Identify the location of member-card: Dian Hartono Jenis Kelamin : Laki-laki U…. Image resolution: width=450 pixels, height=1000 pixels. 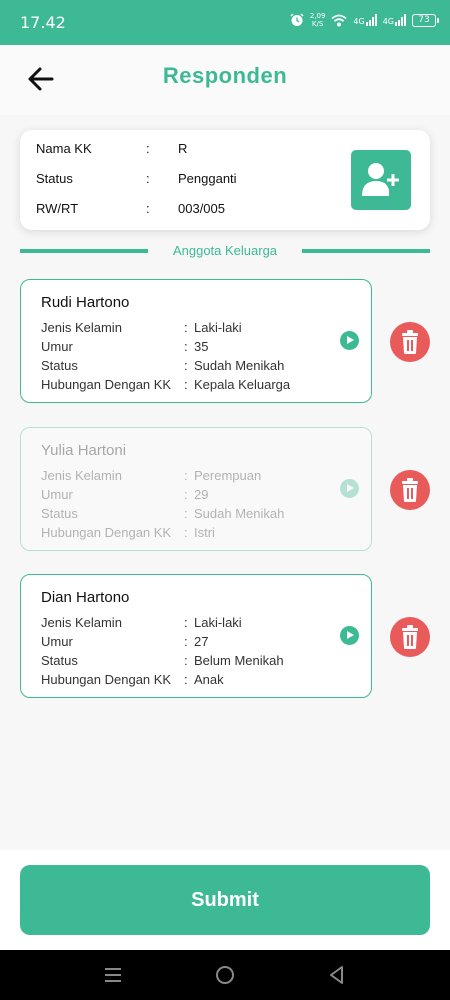
(196, 636).